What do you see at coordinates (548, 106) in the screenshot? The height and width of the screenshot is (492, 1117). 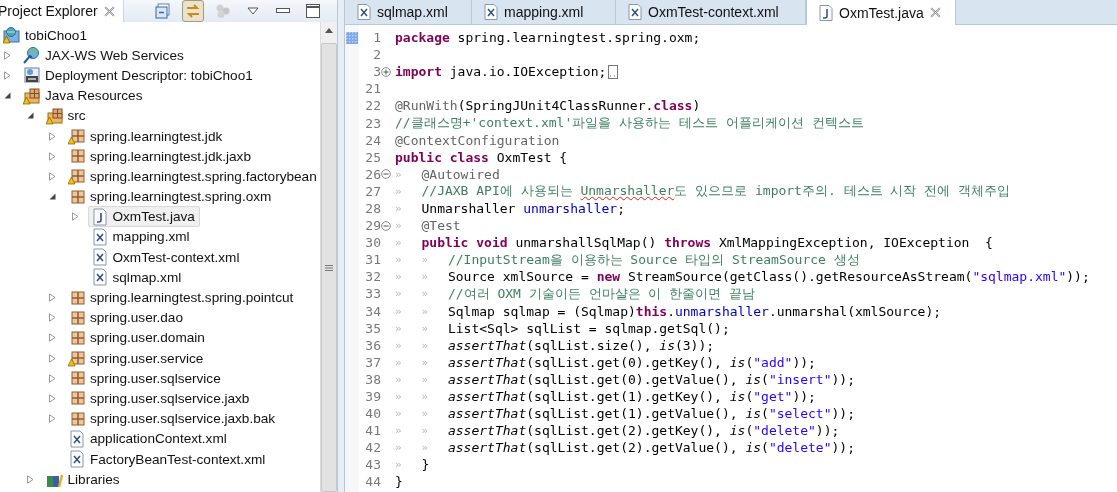 I see `code-line: @RunWith(SpringJUnit4ClassRunner.class)` at bounding box center [548, 106].